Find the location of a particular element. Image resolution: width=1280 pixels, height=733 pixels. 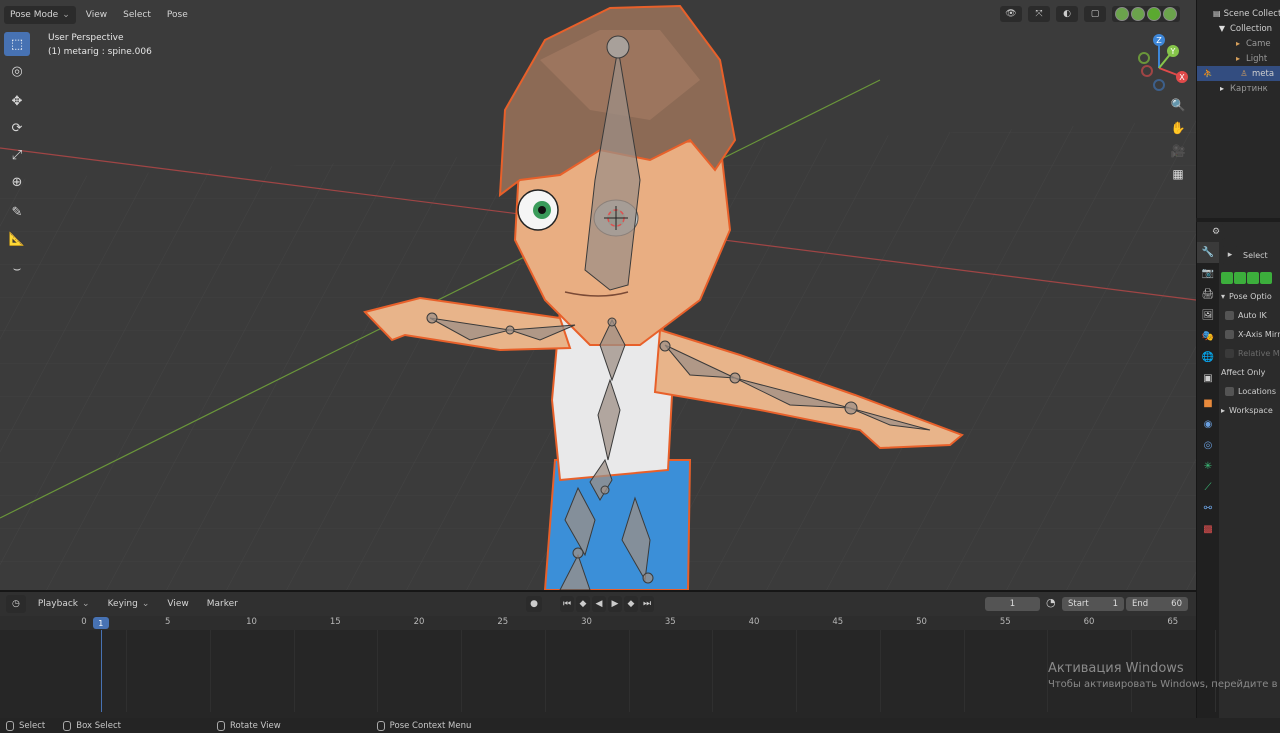

timeline-body is located at coordinates (608, 671).